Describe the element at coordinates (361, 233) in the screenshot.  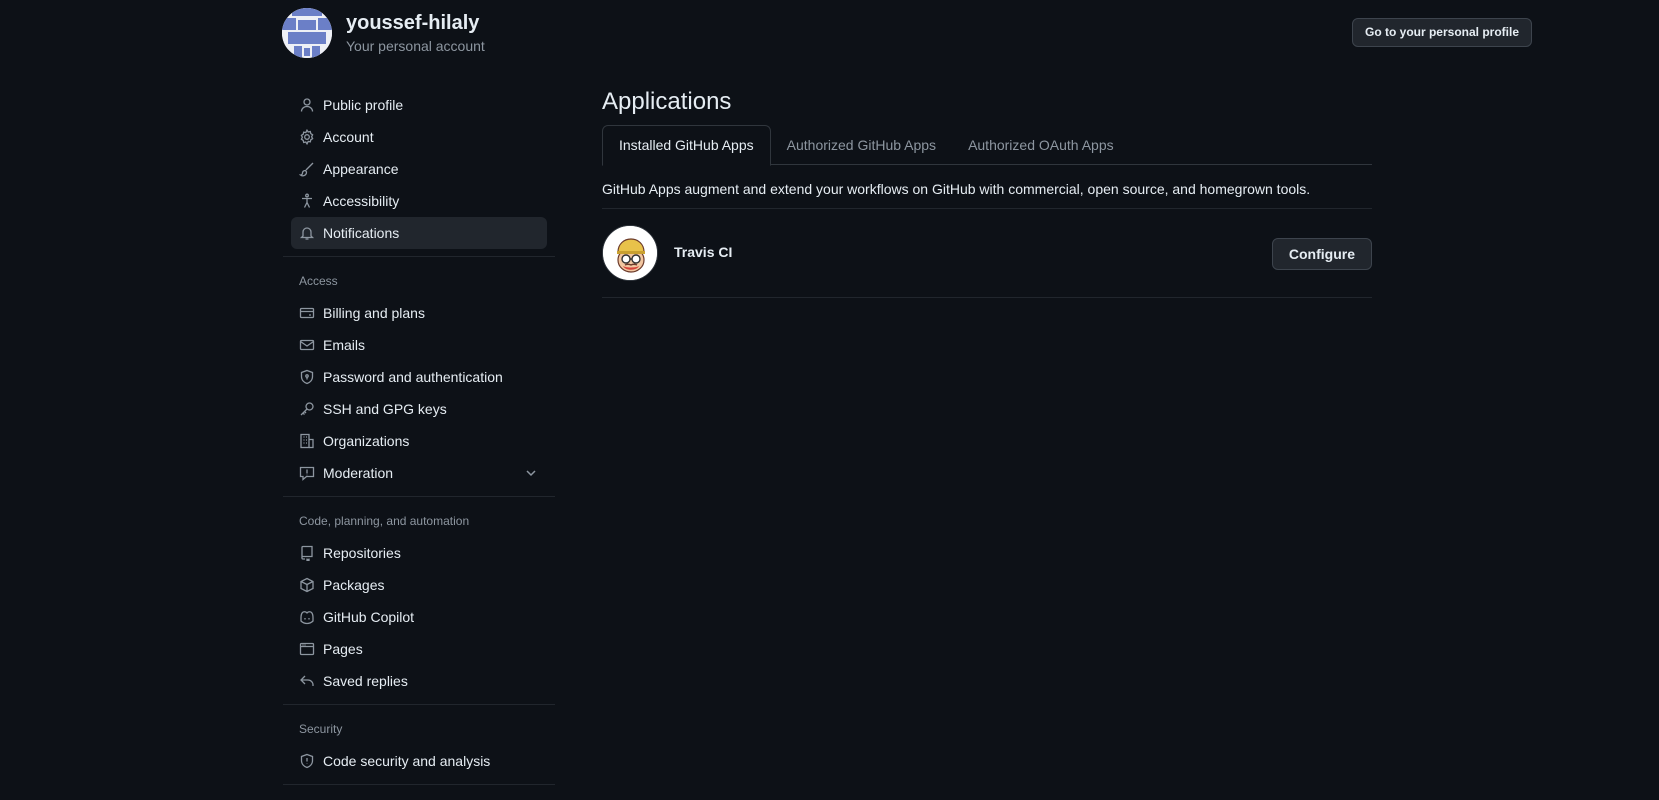
I see `sidebar-item-label: Notifications` at that location.